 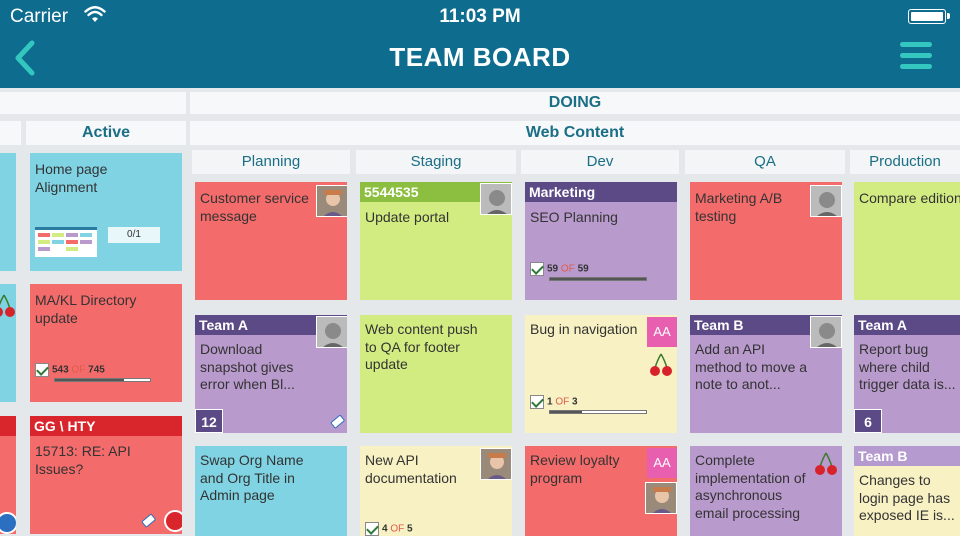 I want to click on column-header-dev: Dev, so click(x=600, y=162).